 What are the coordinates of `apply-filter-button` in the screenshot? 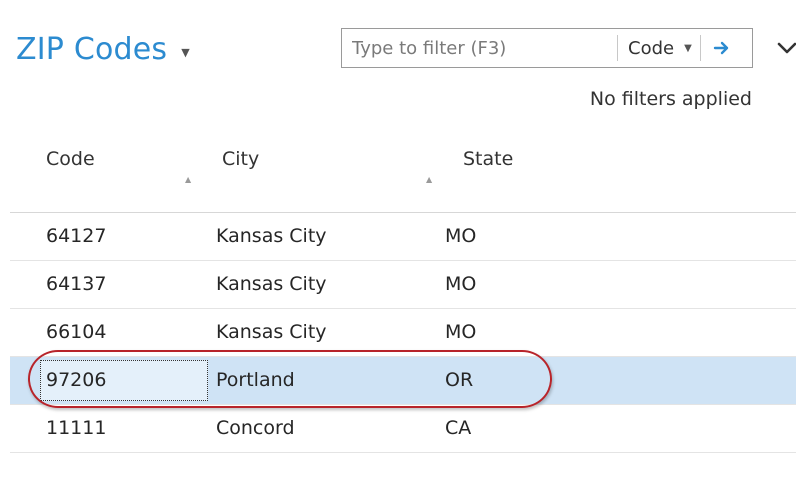 It's located at (722, 48).